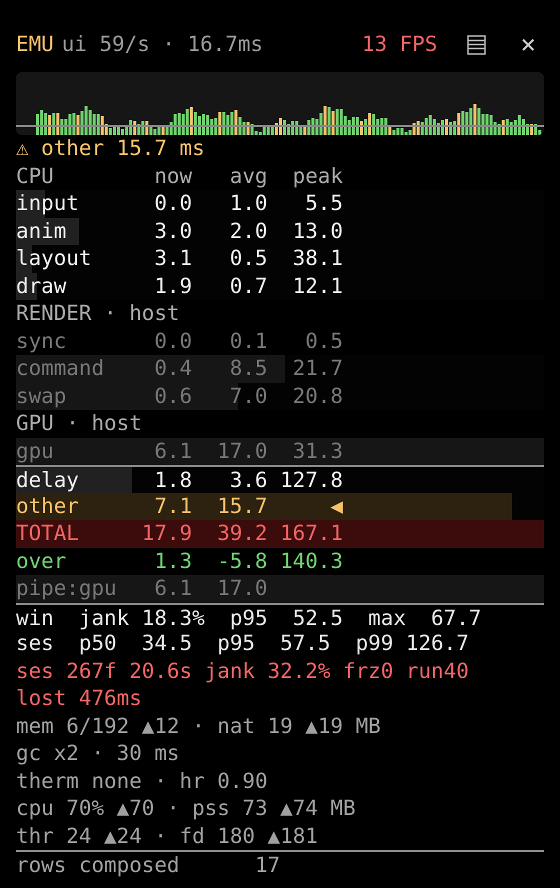 The image size is (560, 888). What do you see at coordinates (249, 617) in the screenshot?
I see `stat-line: win jank 18.3% p95 52.5 max 67.7` at bounding box center [249, 617].